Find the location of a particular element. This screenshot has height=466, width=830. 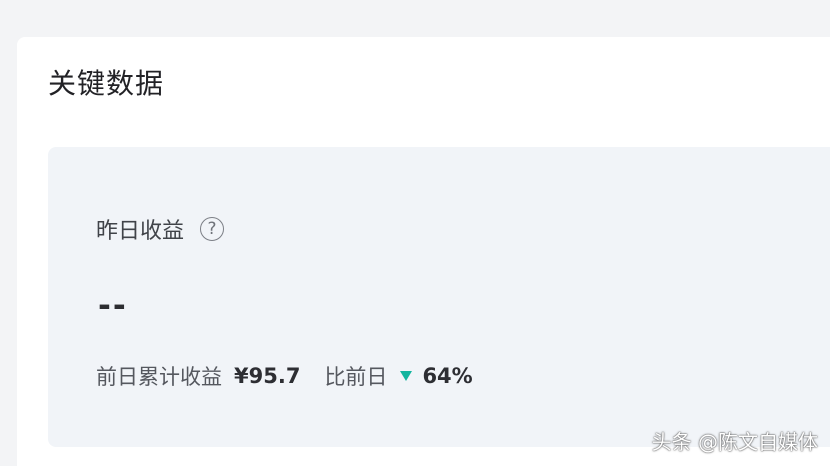

income-comparison-row: 前日累计收益 ¥95.7 比前日 64% is located at coordinates (284, 376).